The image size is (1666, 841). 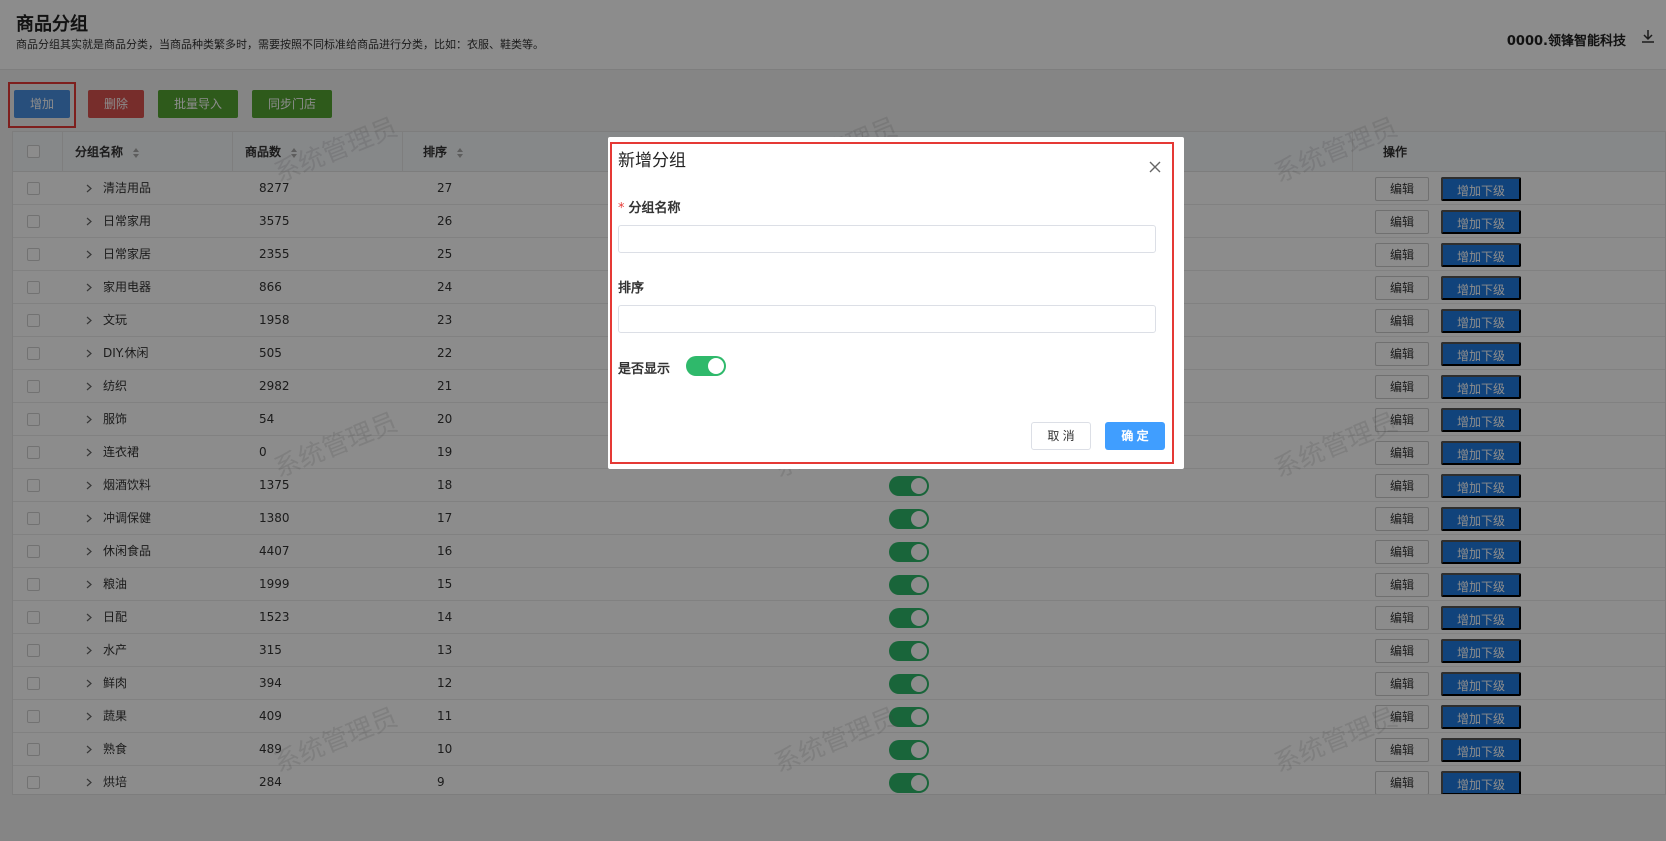 I want to click on group-name-label: * 分组名称, so click(x=649, y=206).